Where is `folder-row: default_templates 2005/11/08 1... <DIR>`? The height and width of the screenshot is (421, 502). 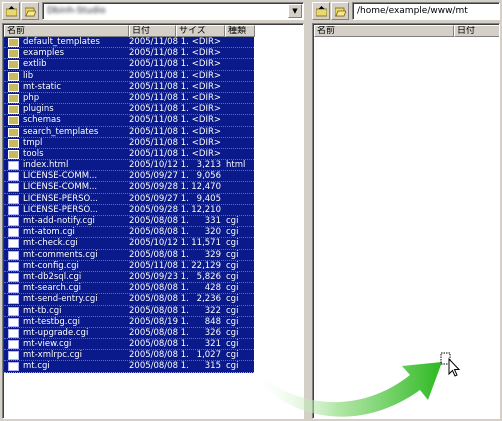
folder-row: default_templates 2005/11/08 1... <DIR> is located at coordinates (129, 43).